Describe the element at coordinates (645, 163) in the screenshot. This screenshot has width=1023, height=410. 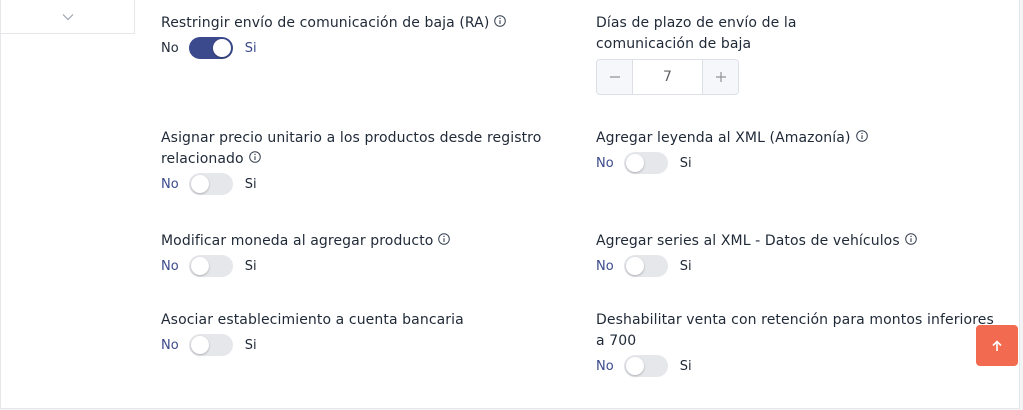
I see `xml-legend-switch` at that location.